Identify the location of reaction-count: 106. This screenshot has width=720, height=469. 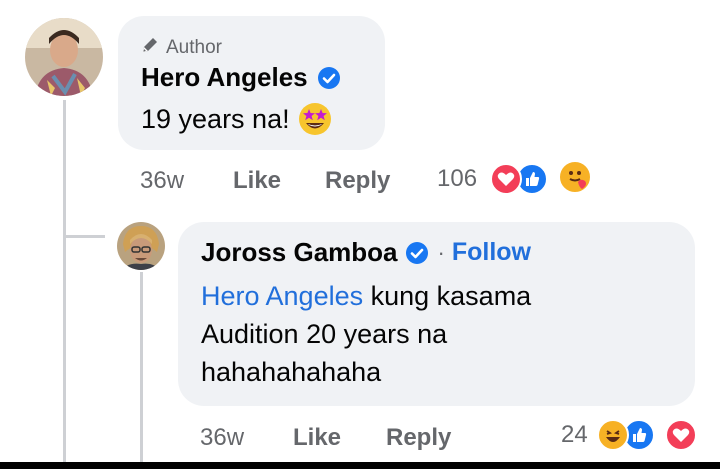
(457, 179).